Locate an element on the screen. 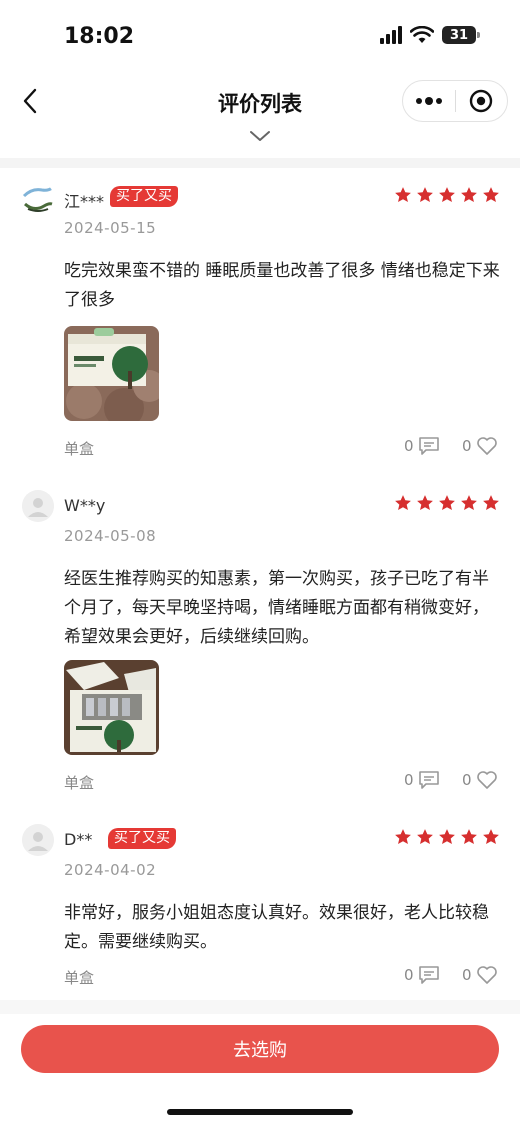 The height and width of the screenshot is (1127, 520). target-icon is located at coordinates (481, 101).